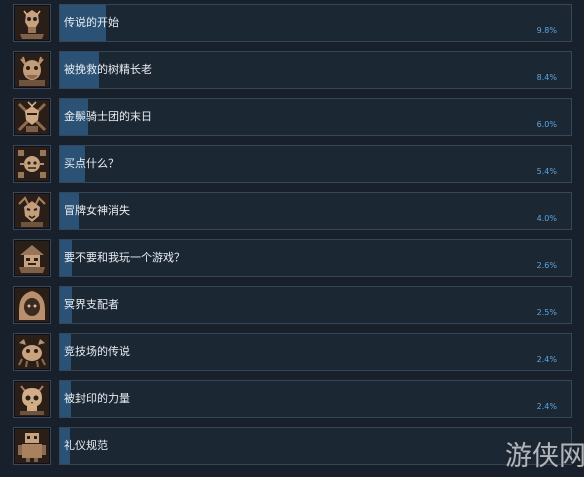  Describe the element at coordinates (546, 171) in the screenshot. I see `achievement-percent: 5.4%` at that location.